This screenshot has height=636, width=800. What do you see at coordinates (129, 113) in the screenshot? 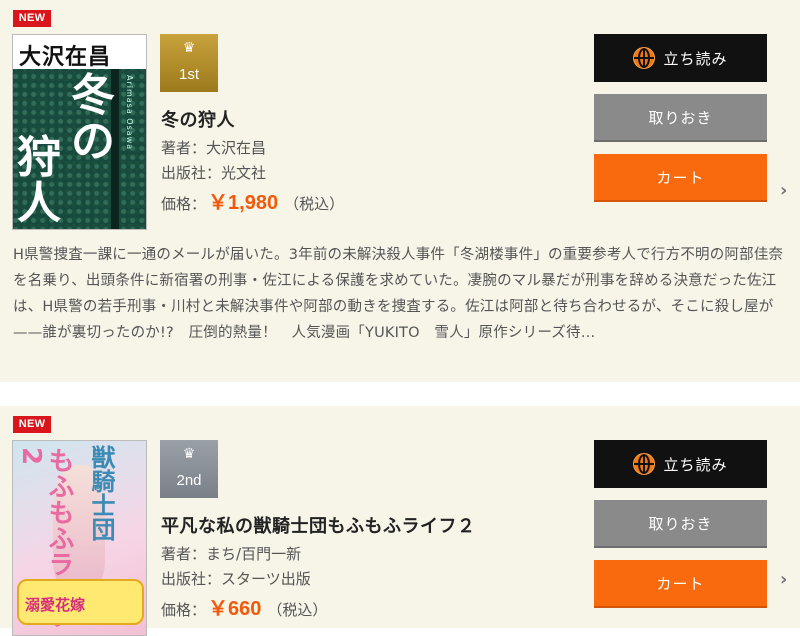
I see `cover-romaji: Arimasa Osawa` at bounding box center [129, 113].